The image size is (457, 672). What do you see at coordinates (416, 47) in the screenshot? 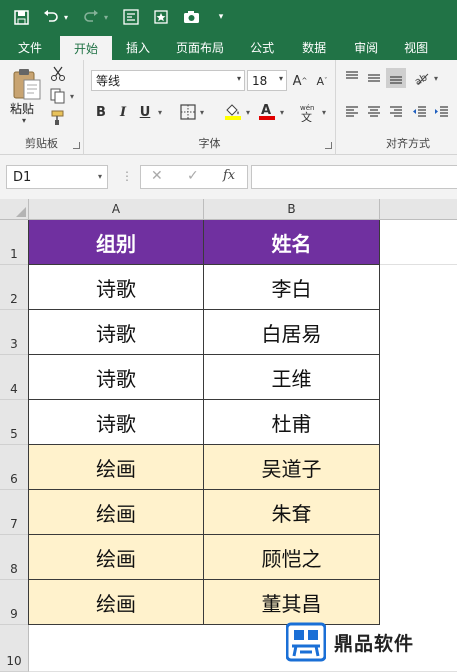
I see `tab-view: 视图` at bounding box center [416, 47].